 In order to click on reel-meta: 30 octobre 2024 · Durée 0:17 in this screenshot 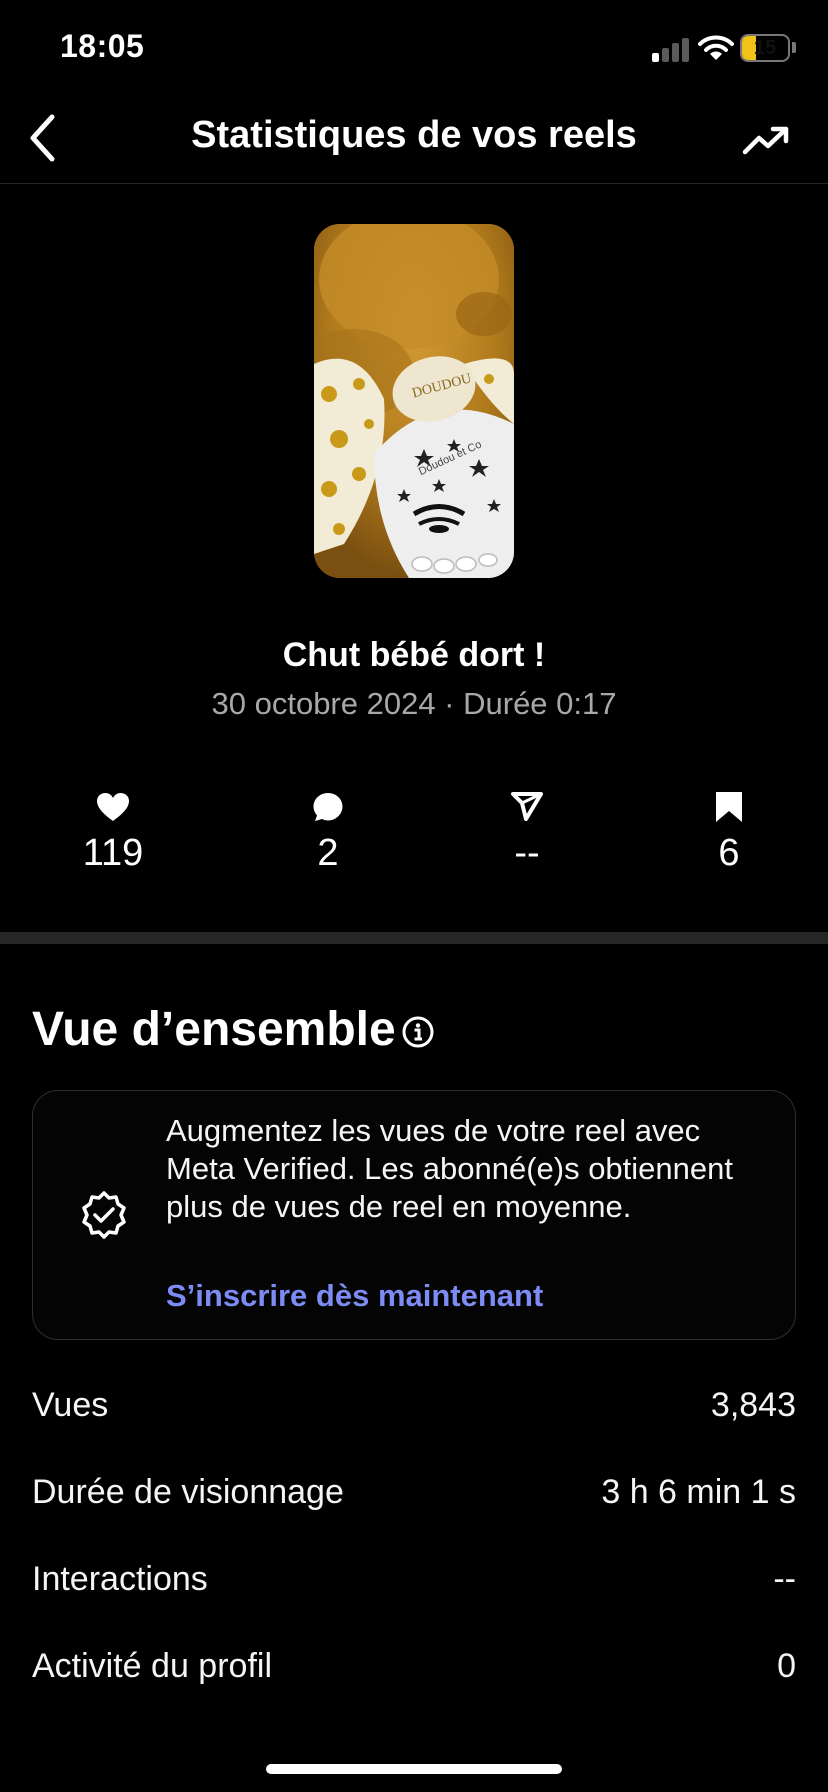, I will do `click(414, 703)`.